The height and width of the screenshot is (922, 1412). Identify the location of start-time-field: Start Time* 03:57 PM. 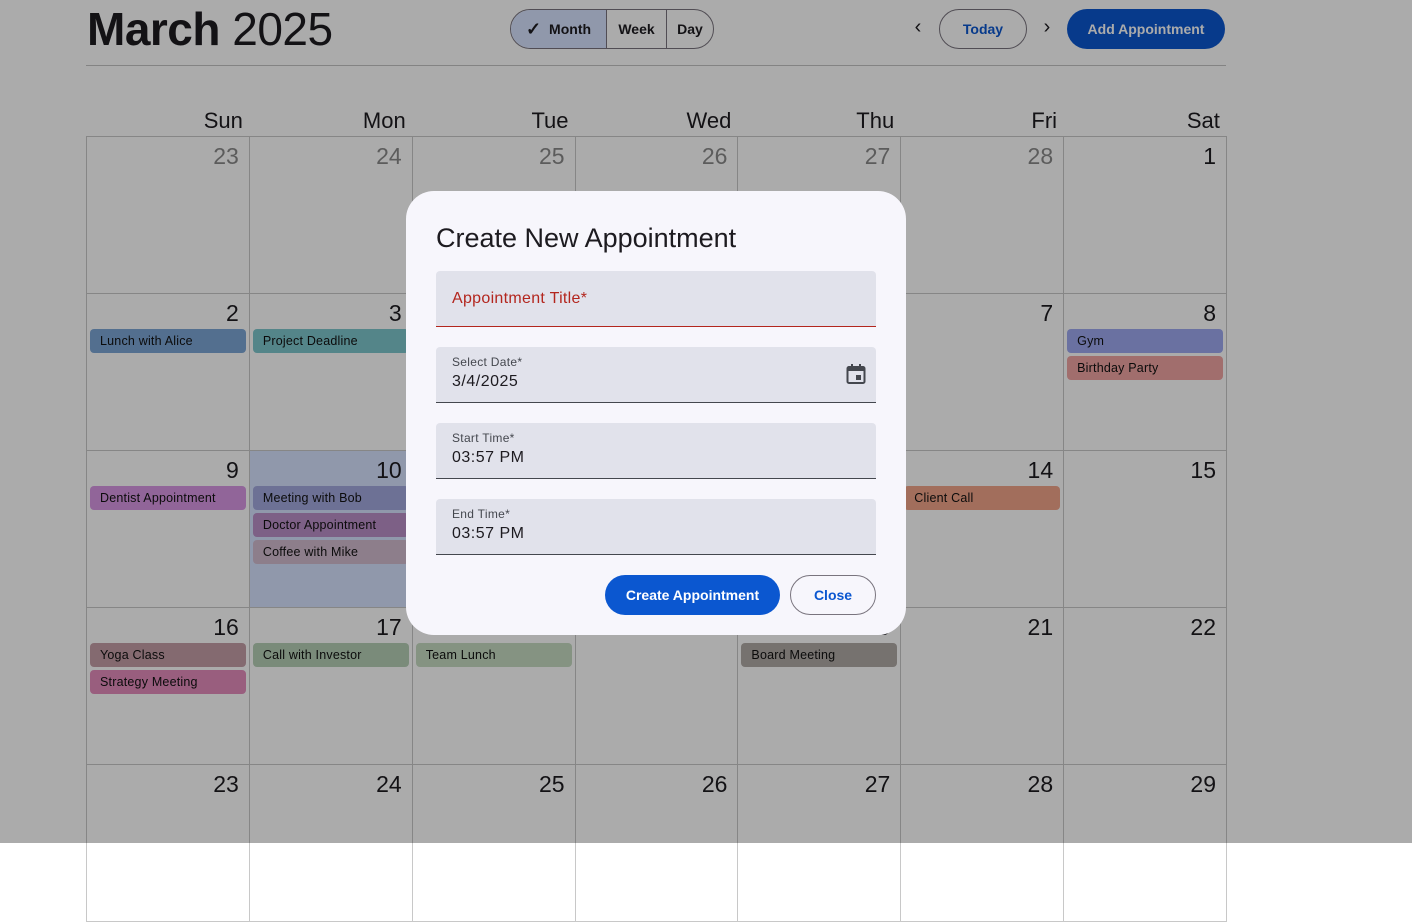
(656, 451).